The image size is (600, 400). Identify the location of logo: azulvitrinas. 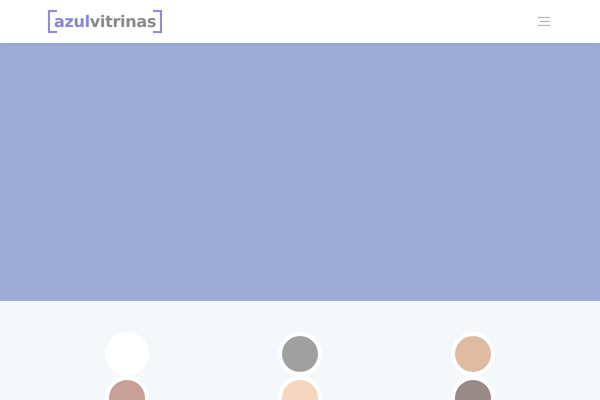
(105, 21).